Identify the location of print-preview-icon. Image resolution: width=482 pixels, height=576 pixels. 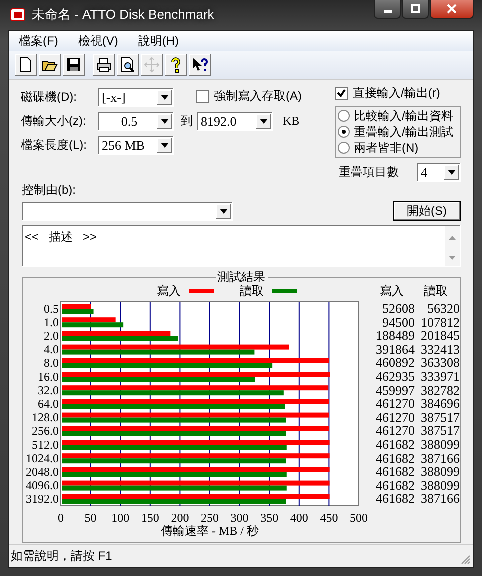
(128, 65).